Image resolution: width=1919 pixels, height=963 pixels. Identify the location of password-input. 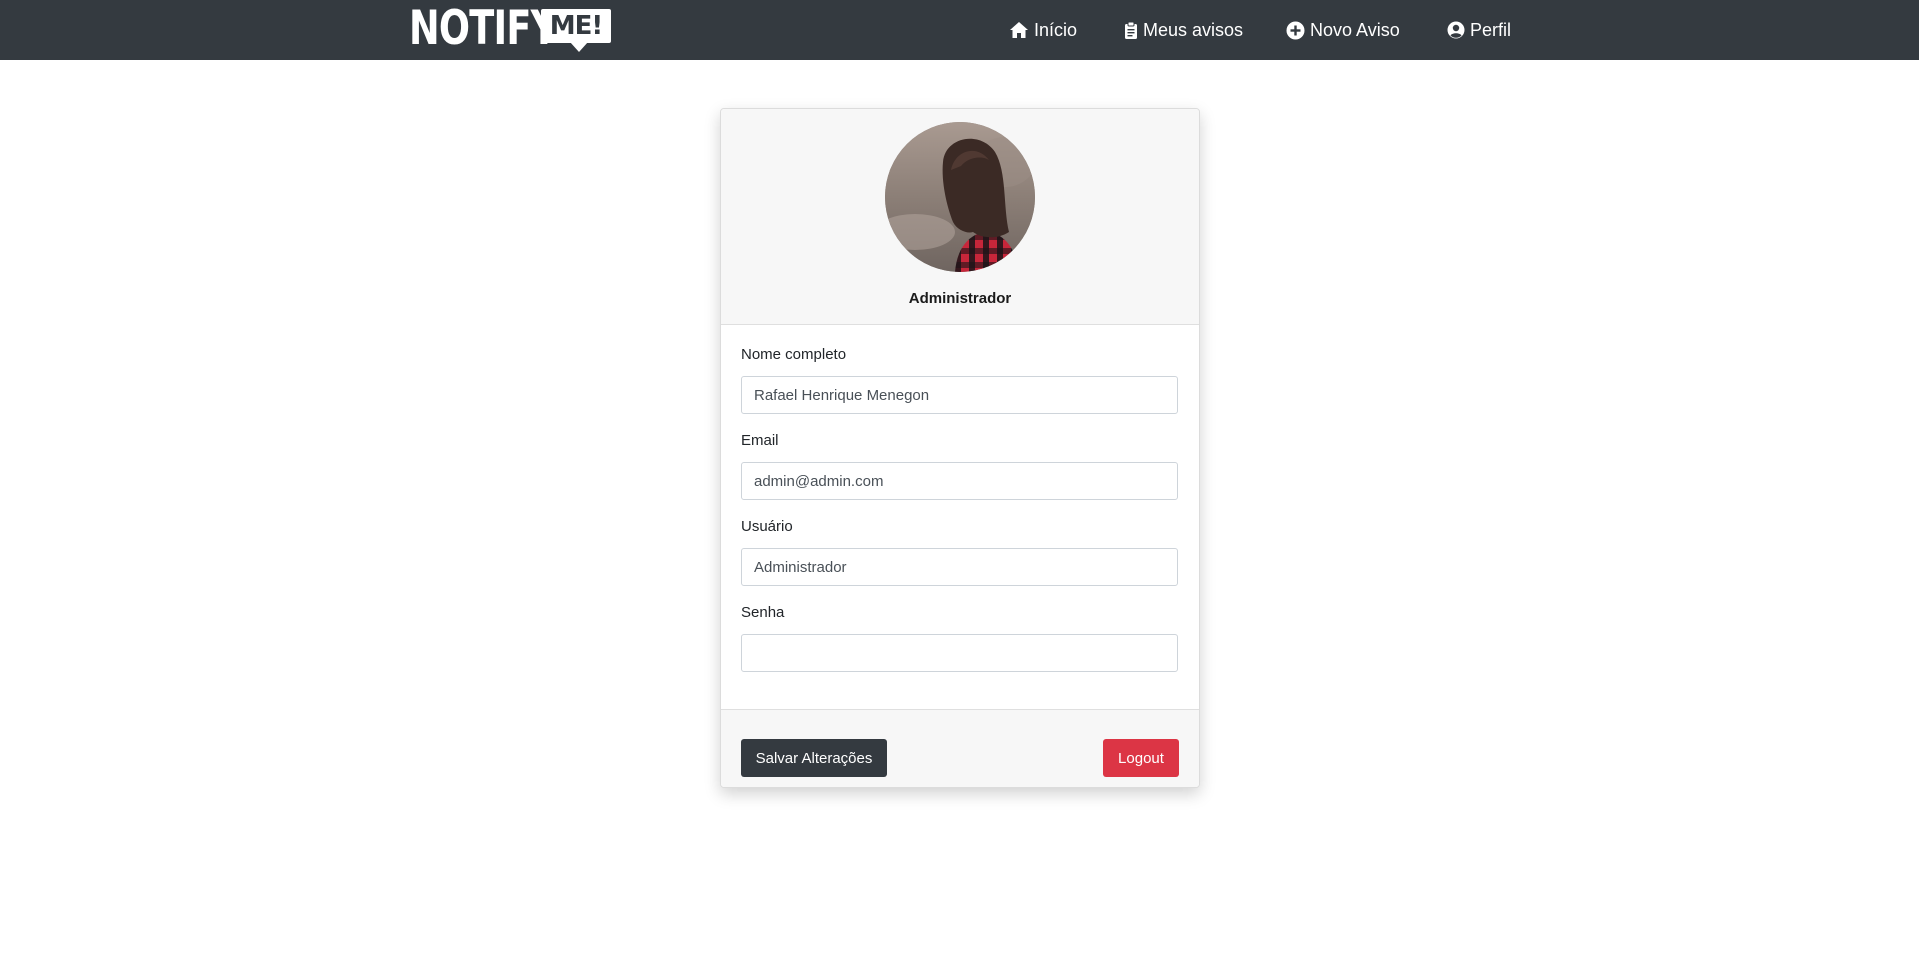
(959, 653).